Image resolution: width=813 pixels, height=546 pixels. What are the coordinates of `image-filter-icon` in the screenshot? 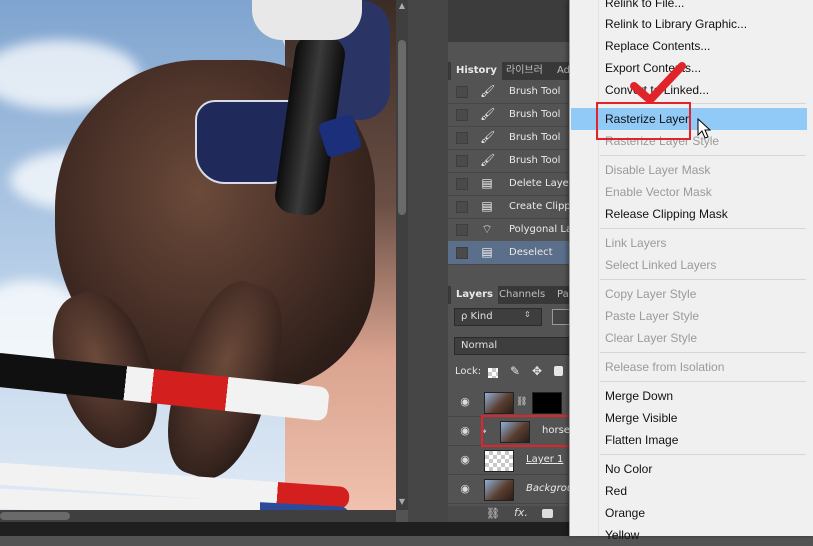 It's located at (561, 317).